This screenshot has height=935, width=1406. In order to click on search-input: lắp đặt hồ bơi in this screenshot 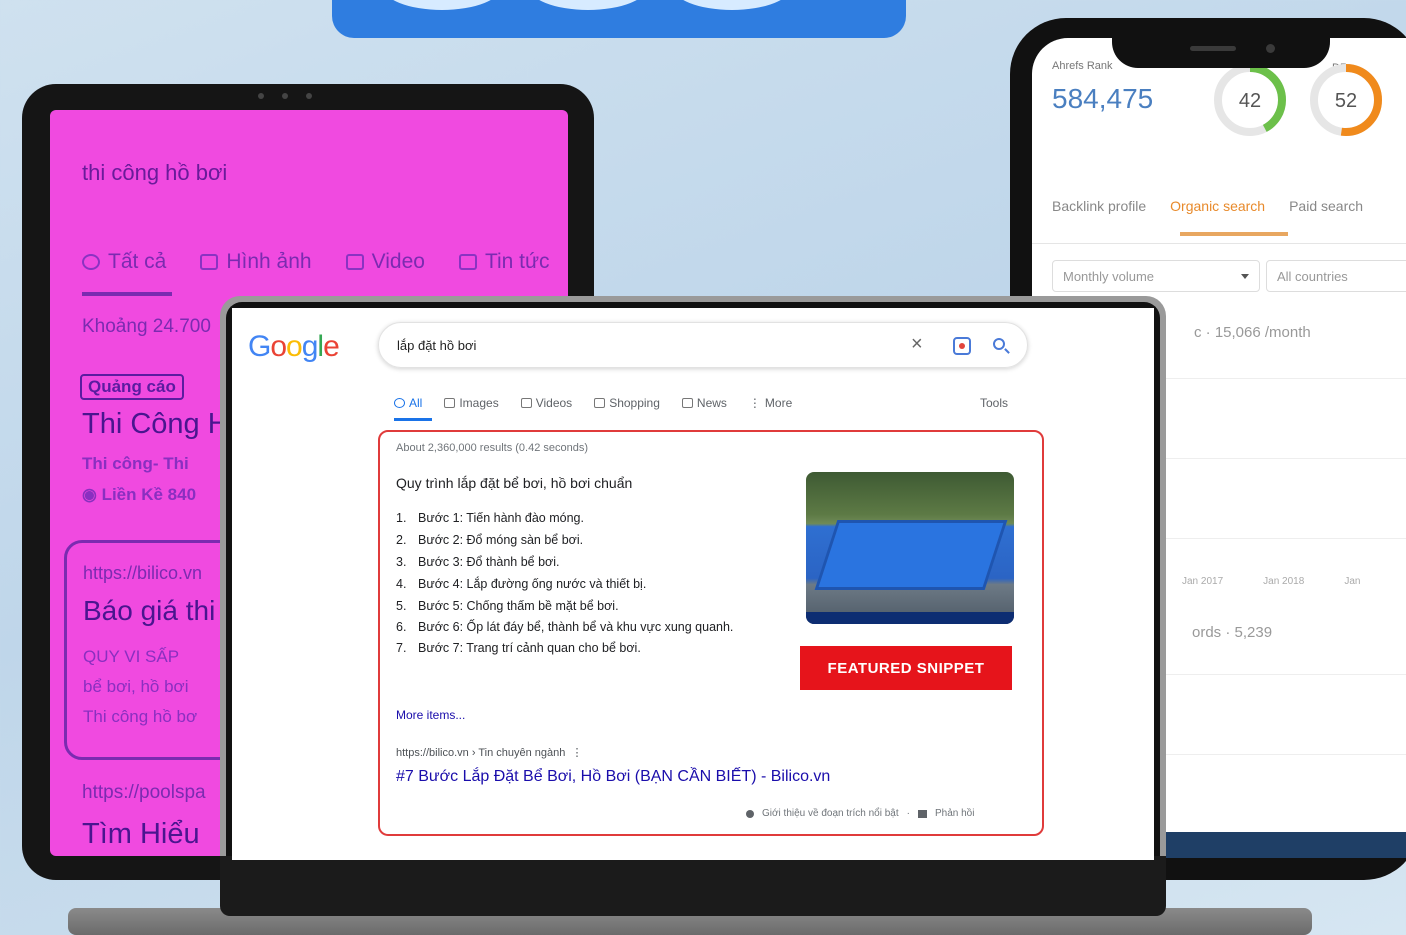, I will do `click(436, 345)`.